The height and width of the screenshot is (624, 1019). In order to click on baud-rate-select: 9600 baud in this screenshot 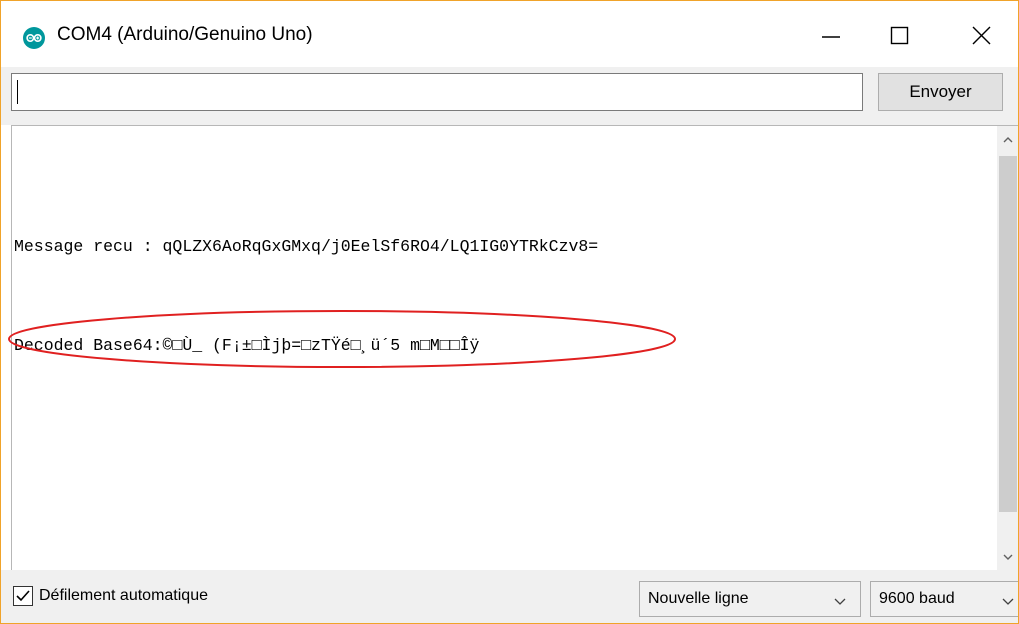, I will do `click(944, 599)`.